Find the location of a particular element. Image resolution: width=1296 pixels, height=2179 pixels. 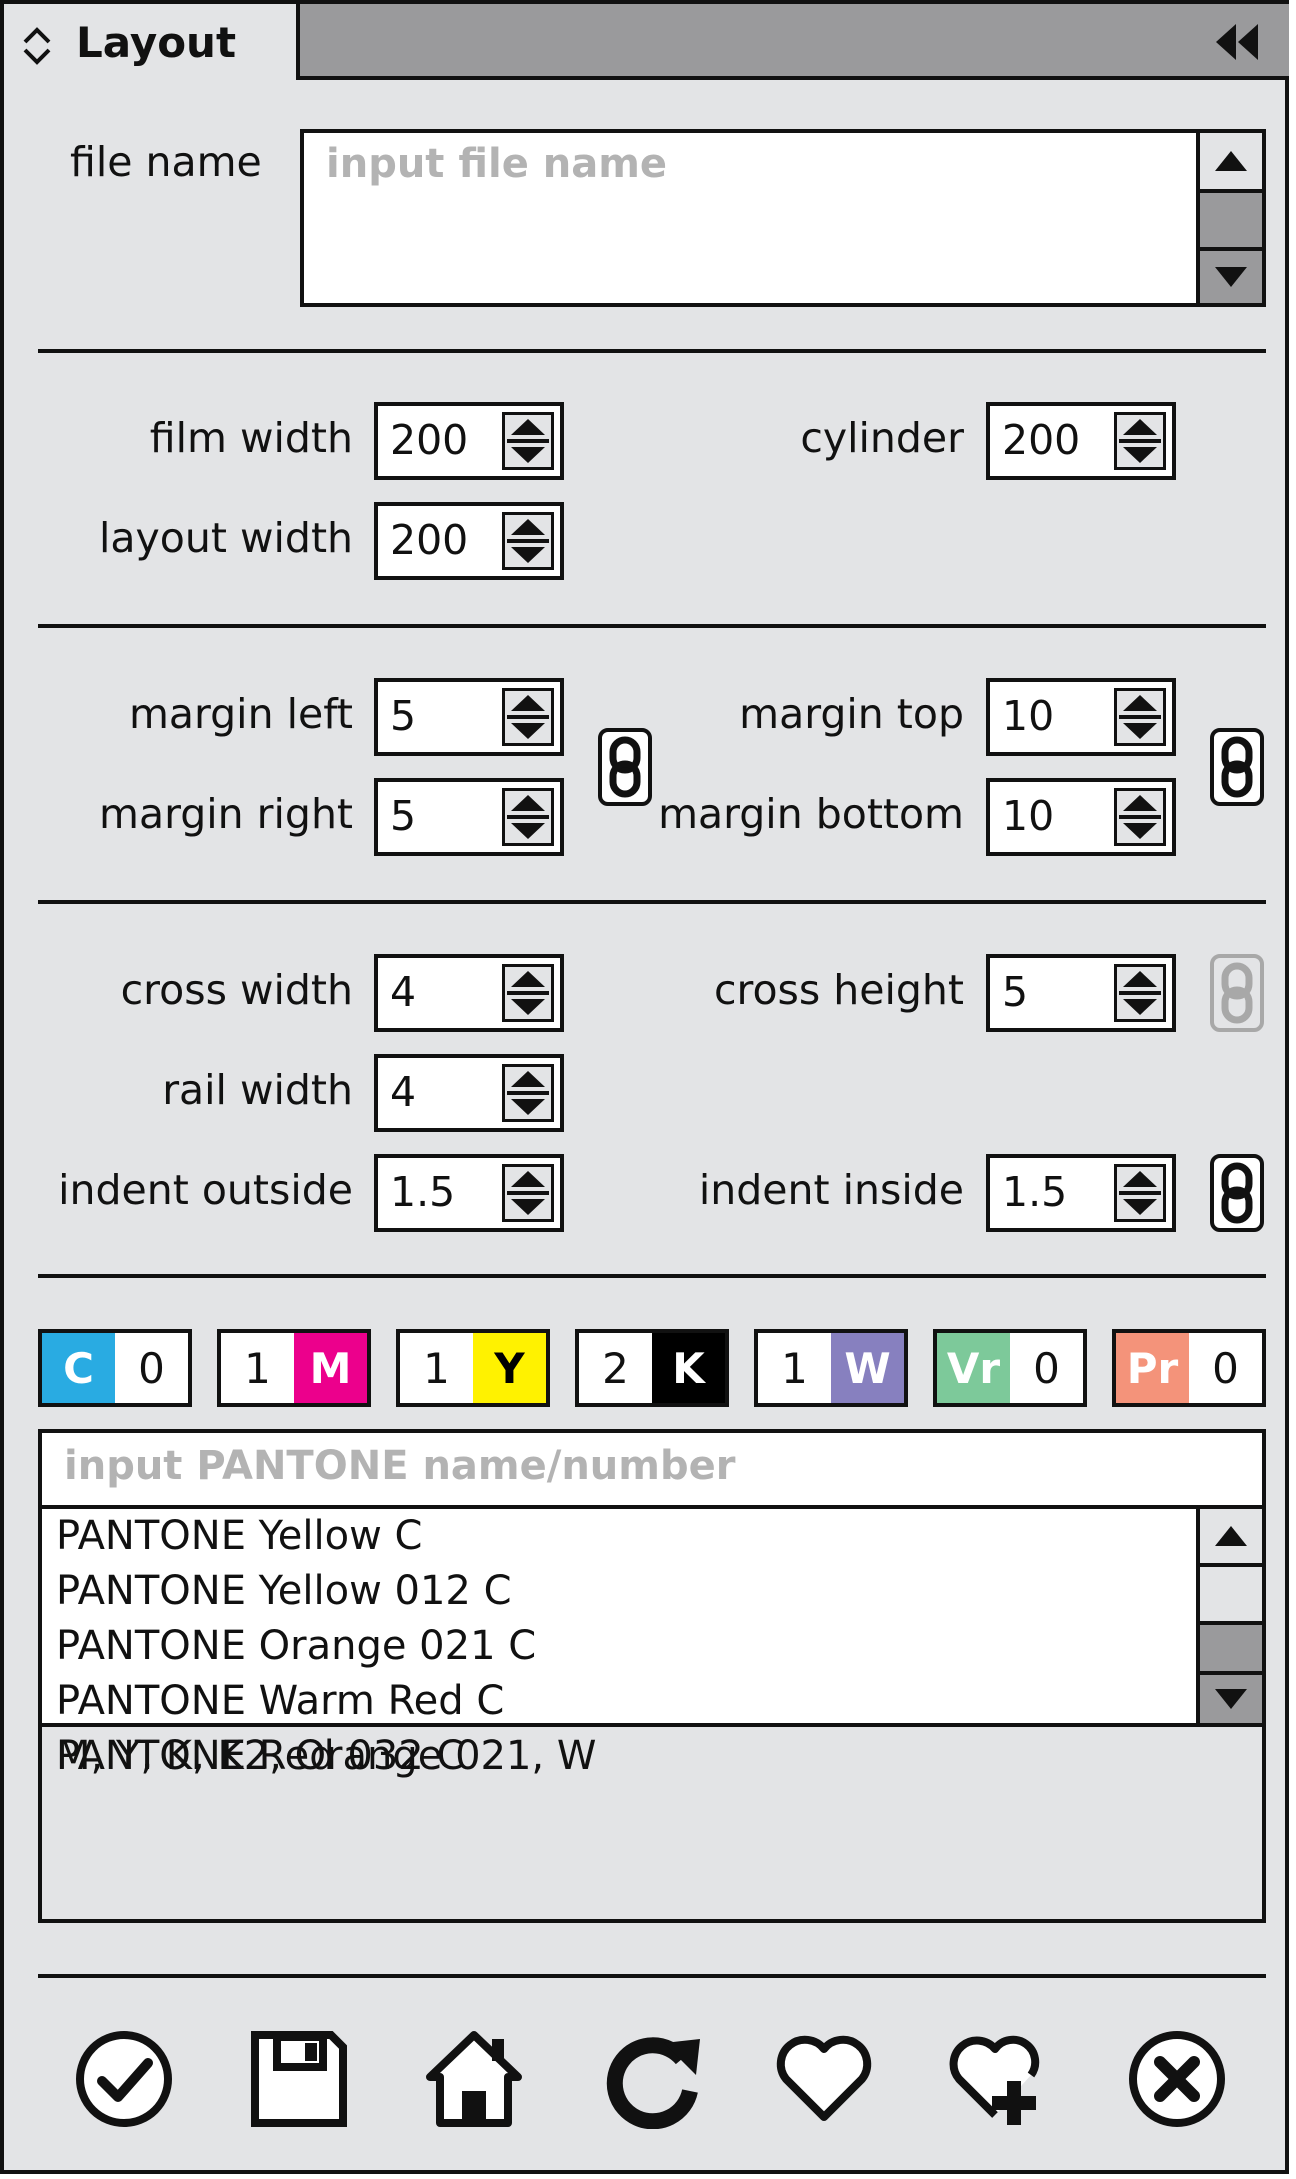

heart-icon is located at coordinates (824, 2079).